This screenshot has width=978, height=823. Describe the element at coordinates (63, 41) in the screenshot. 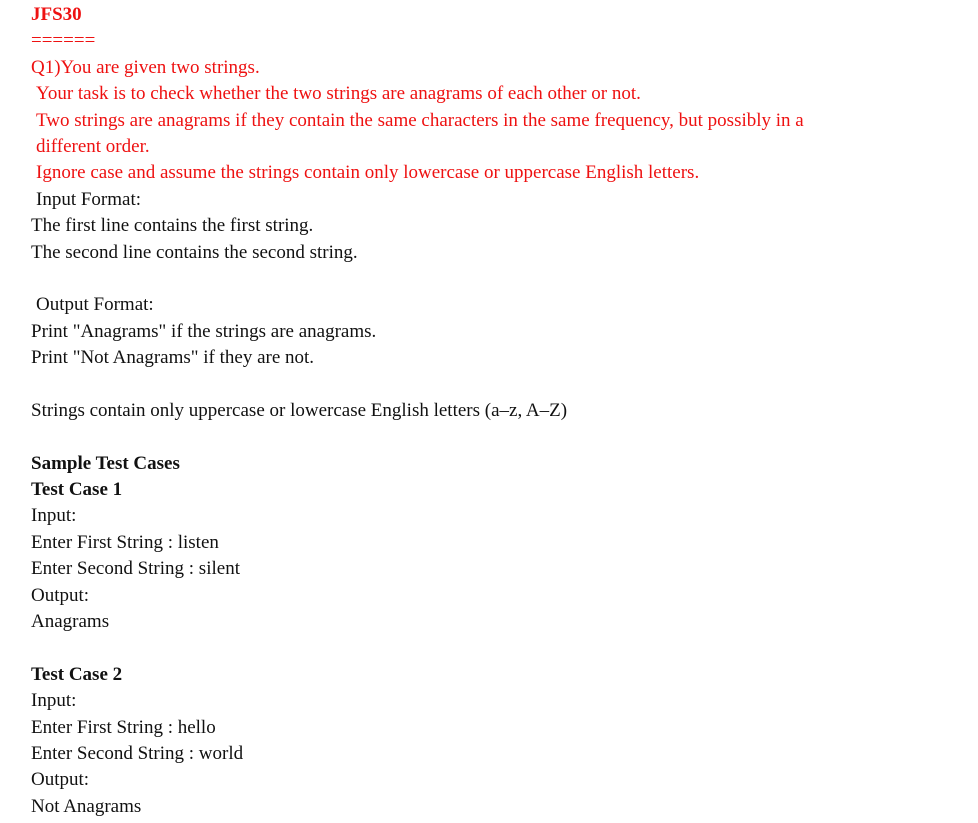

I see `title-underline: ======` at that location.